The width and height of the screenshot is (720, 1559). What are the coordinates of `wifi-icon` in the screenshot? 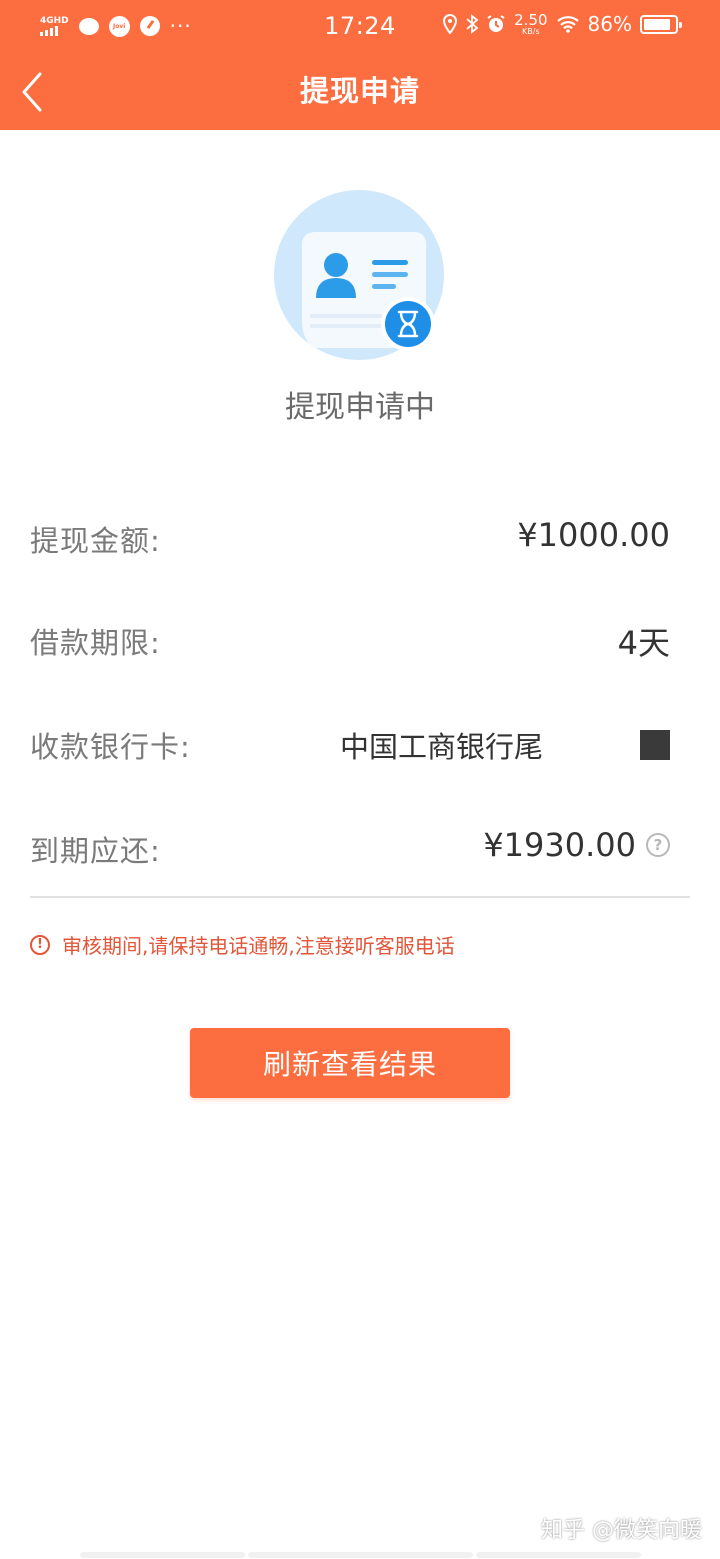 It's located at (567, 24).